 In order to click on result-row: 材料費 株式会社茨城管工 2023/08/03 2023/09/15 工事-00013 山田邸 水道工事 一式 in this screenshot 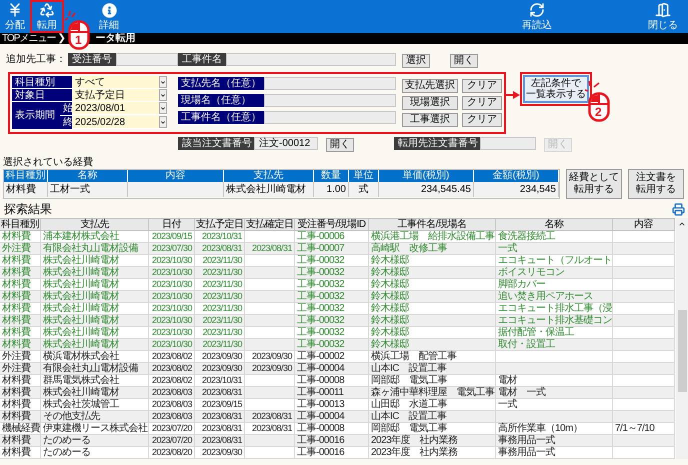, I will do `click(337, 405)`.